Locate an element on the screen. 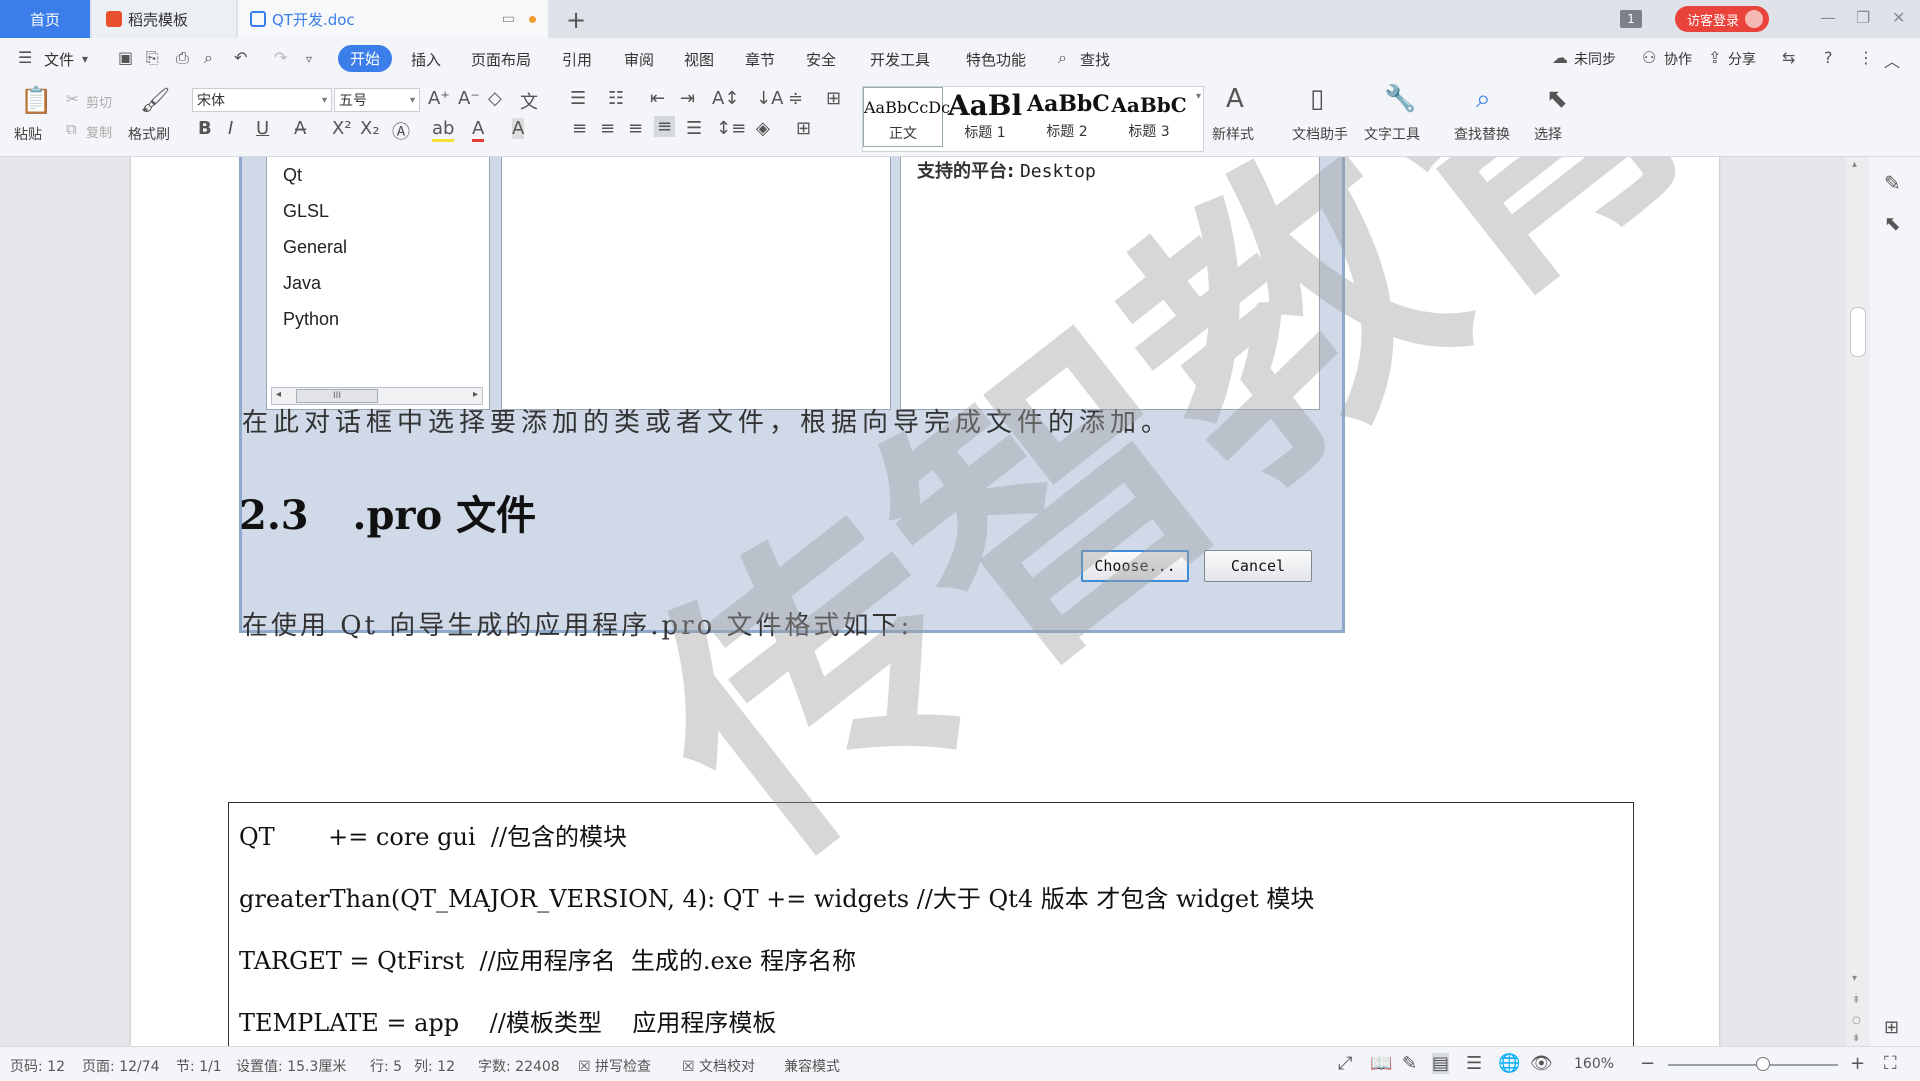 The image size is (1920, 1081). style-heading-3: AaBbC 标题 3 is located at coordinates (1149, 117).